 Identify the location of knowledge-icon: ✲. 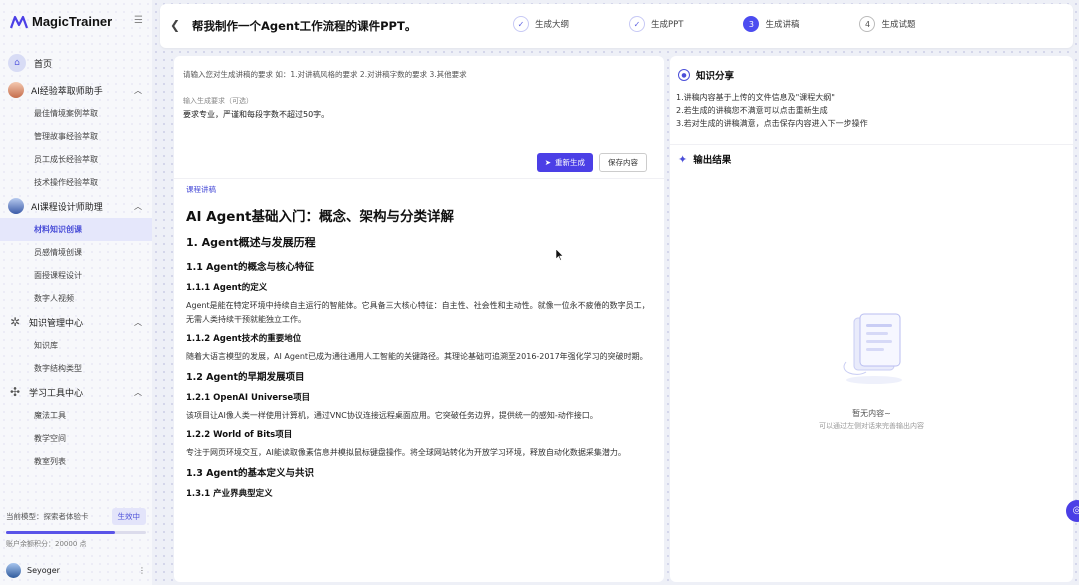
(15, 322).